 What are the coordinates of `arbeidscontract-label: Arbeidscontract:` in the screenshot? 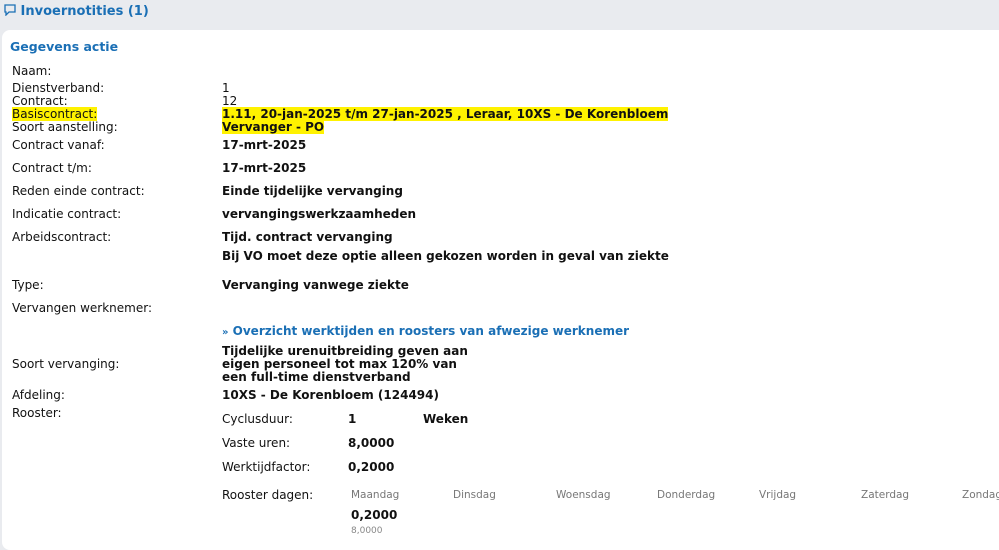 It's located at (62, 237).